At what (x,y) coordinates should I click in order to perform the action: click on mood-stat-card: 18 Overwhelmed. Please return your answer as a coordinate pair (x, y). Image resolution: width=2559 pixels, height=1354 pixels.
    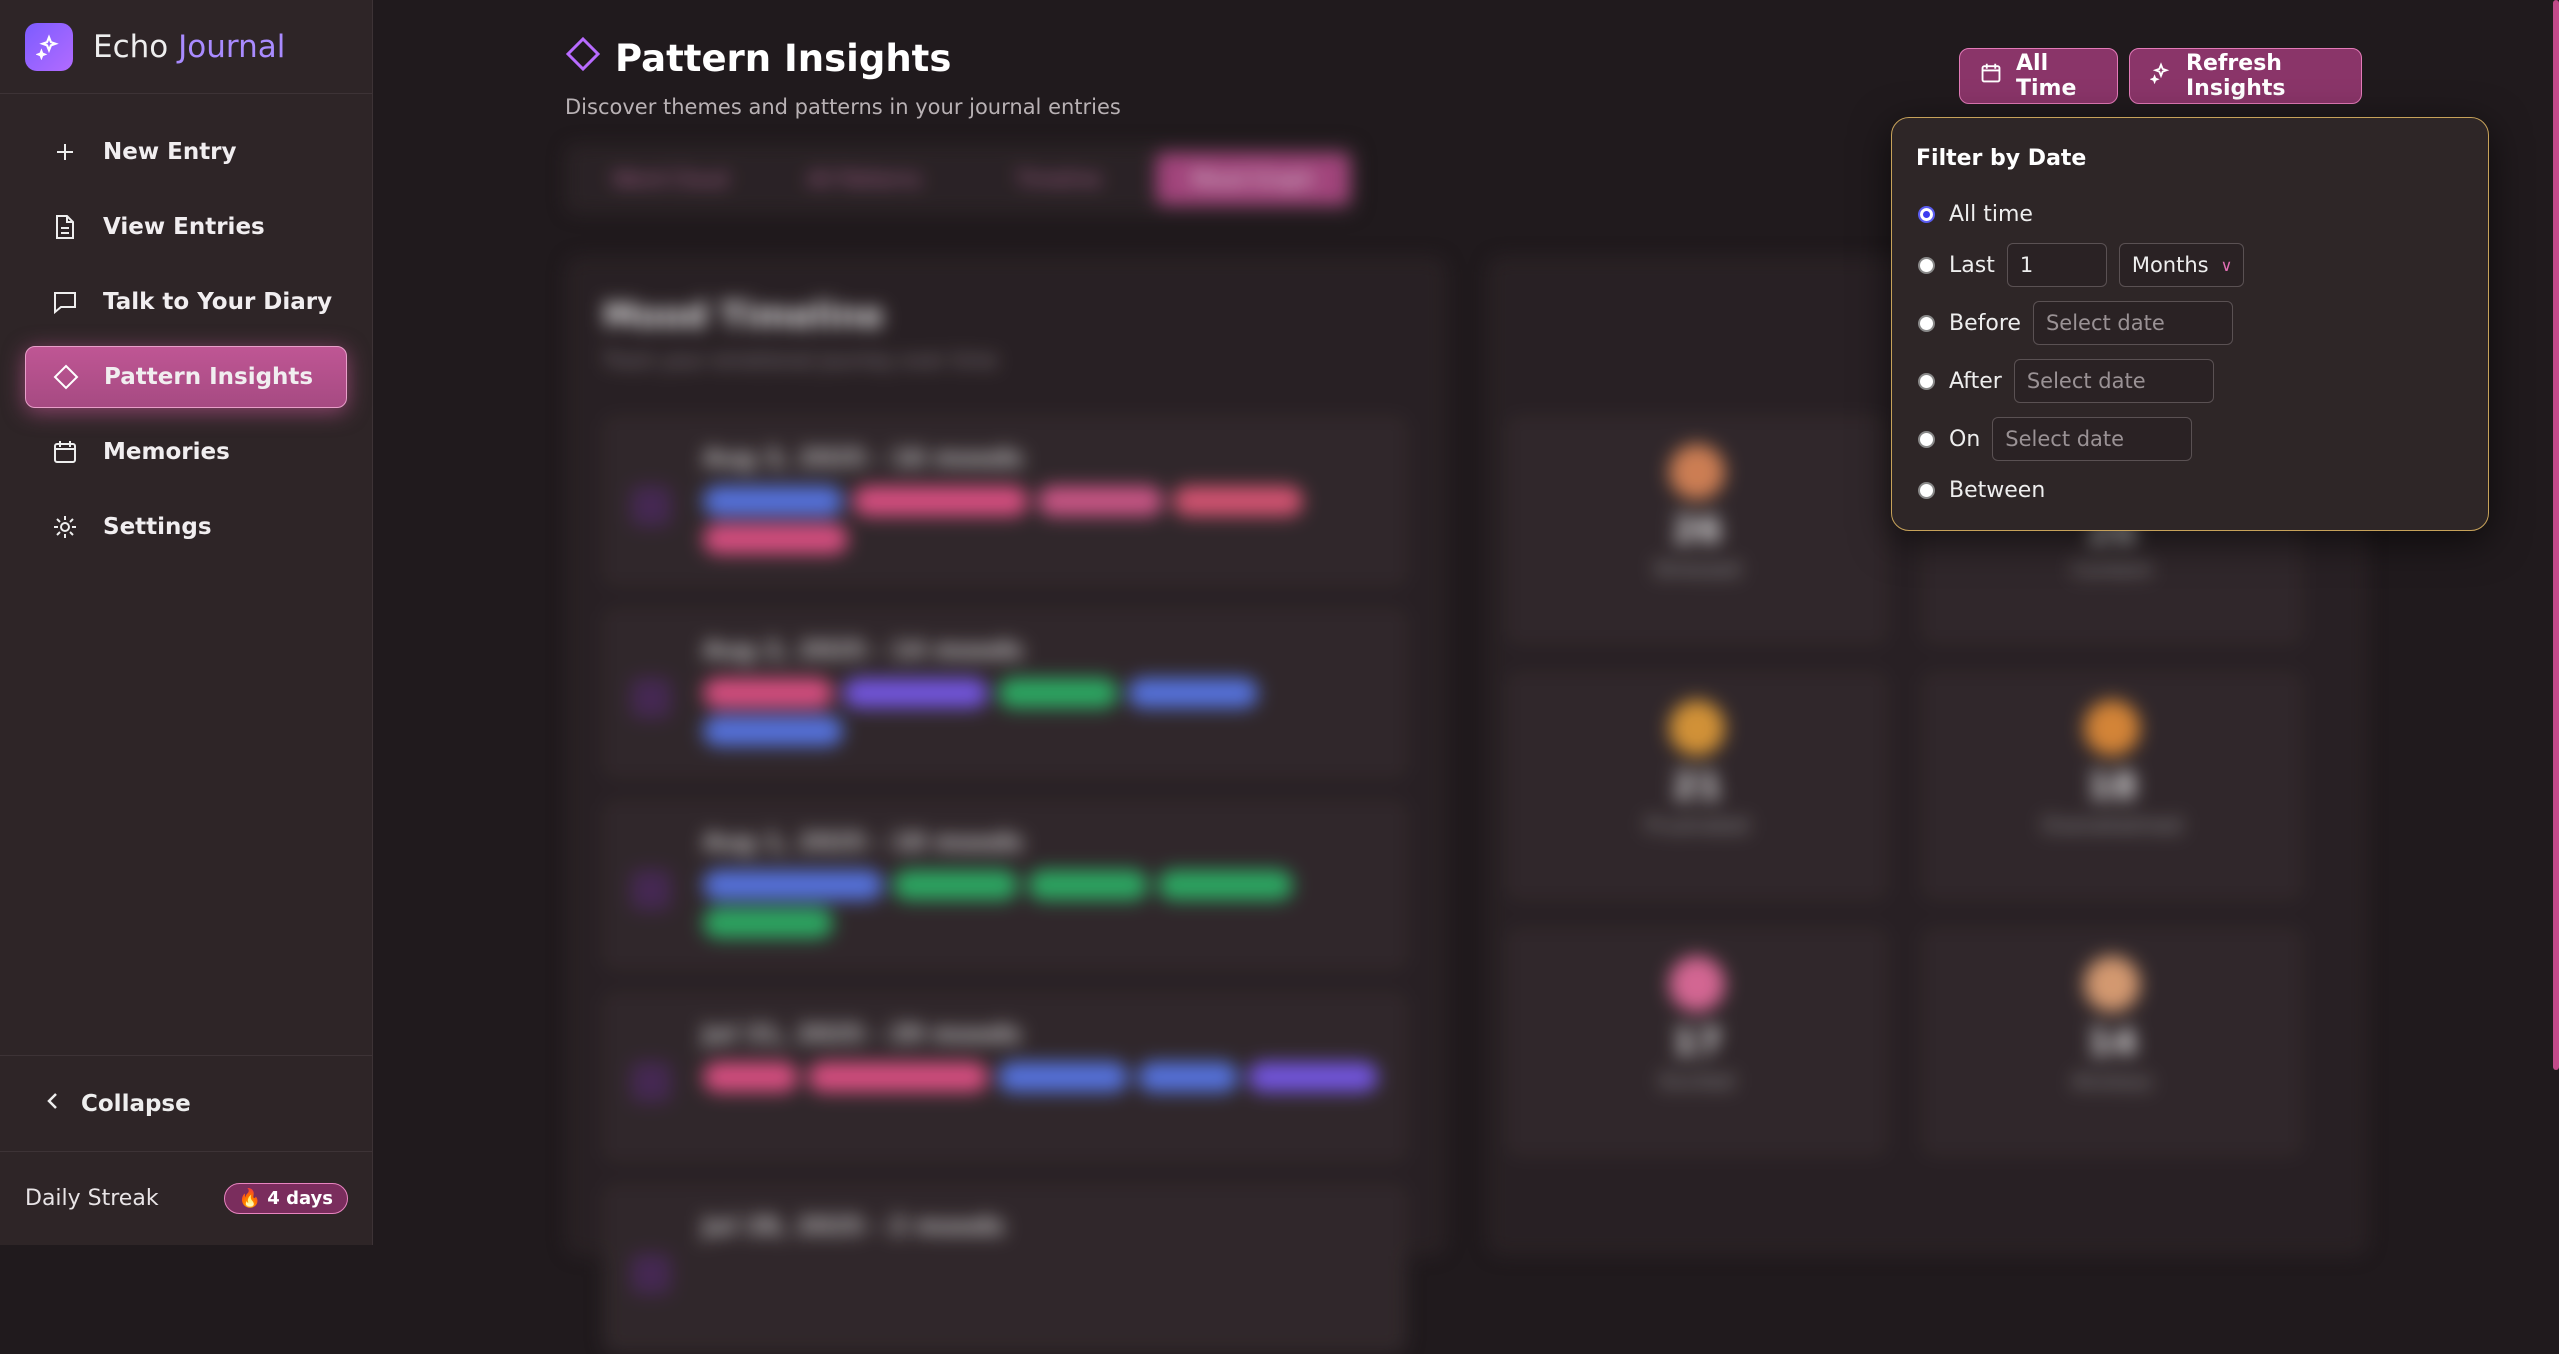
    Looking at the image, I should click on (2112, 786).